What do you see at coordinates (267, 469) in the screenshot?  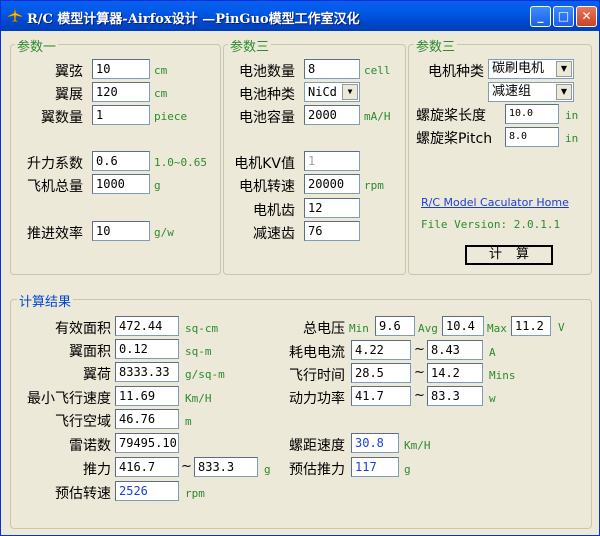 I see `thrust-unit: g` at bounding box center [267, 469].